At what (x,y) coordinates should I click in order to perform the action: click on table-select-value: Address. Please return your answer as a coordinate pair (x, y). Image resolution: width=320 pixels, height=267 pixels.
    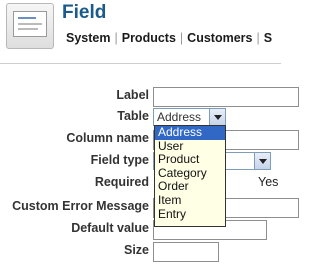
    Looking at the image, I should click on (179, 117).